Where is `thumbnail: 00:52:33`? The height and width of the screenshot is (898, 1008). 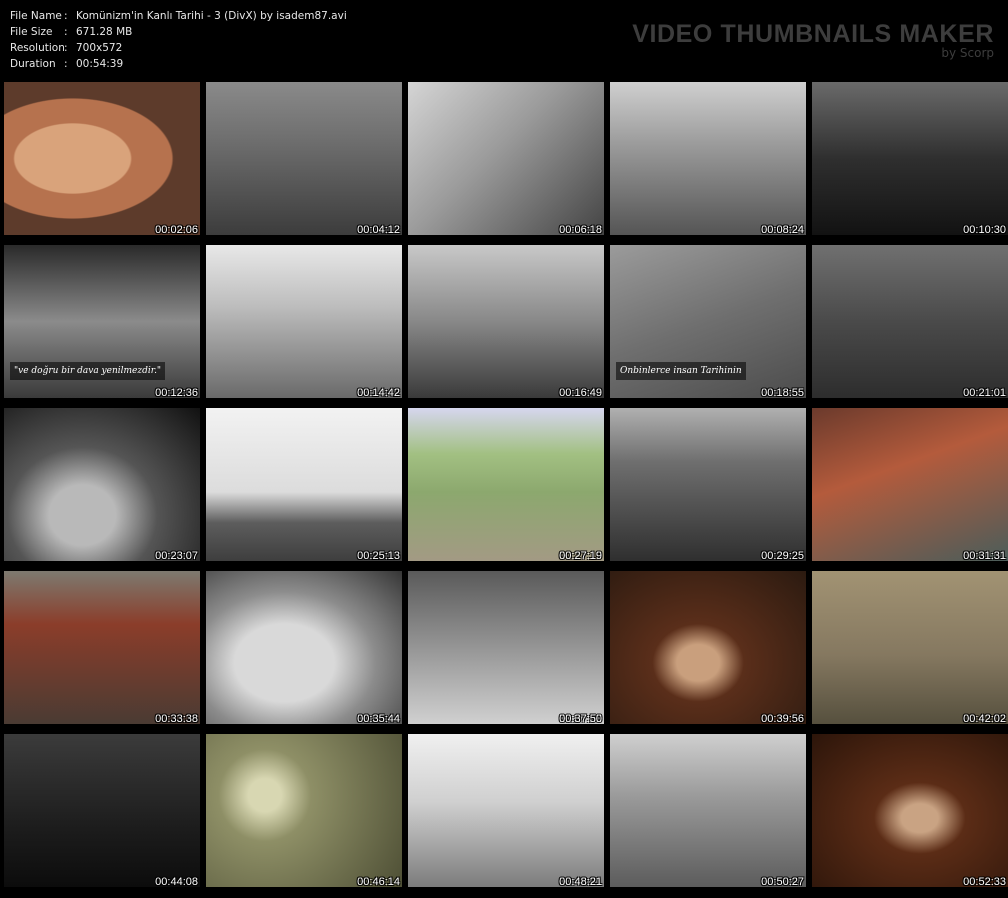 thumbnail: 00:52:33 is located at coordinates (909, 811).